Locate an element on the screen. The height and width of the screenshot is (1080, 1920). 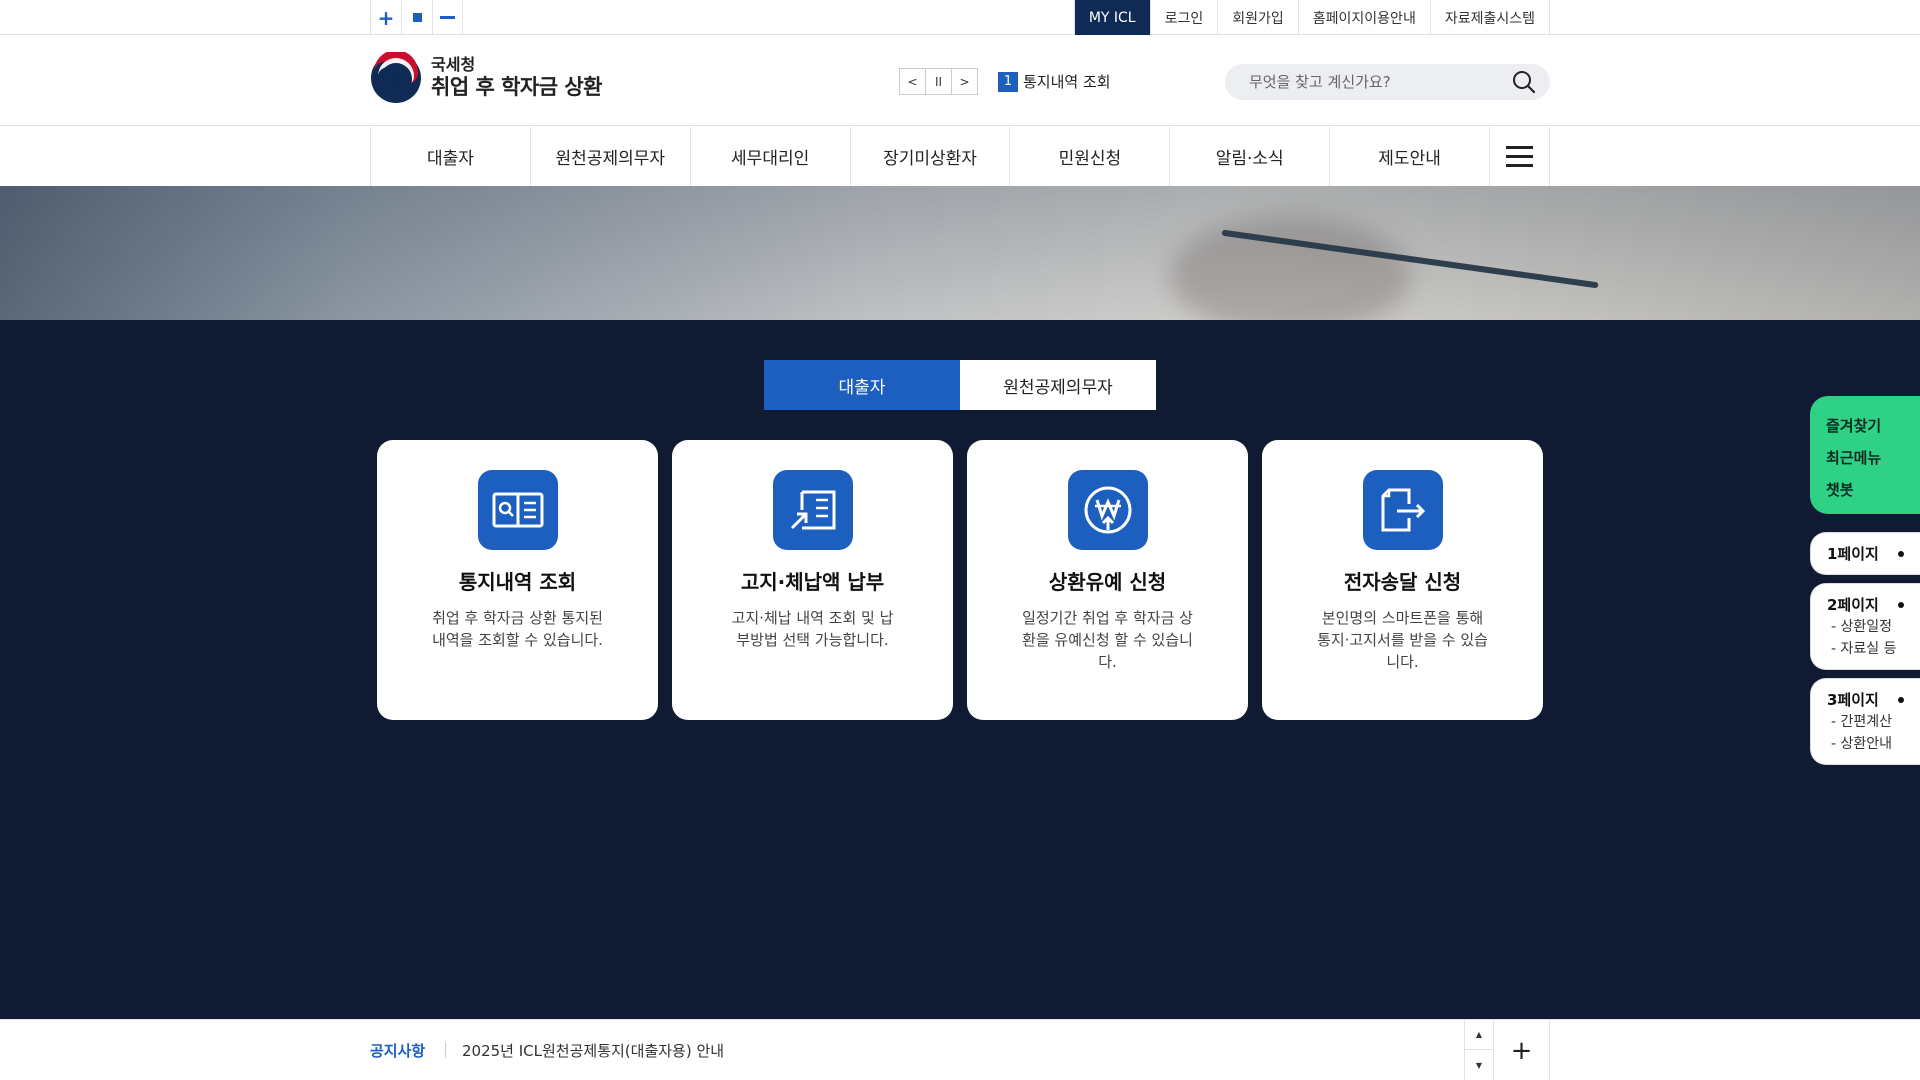
card-description: 본인명의 스마트폰을 통해 통지·고지서를 받을 수 있습니다. is located at coordinates (1402, 640).